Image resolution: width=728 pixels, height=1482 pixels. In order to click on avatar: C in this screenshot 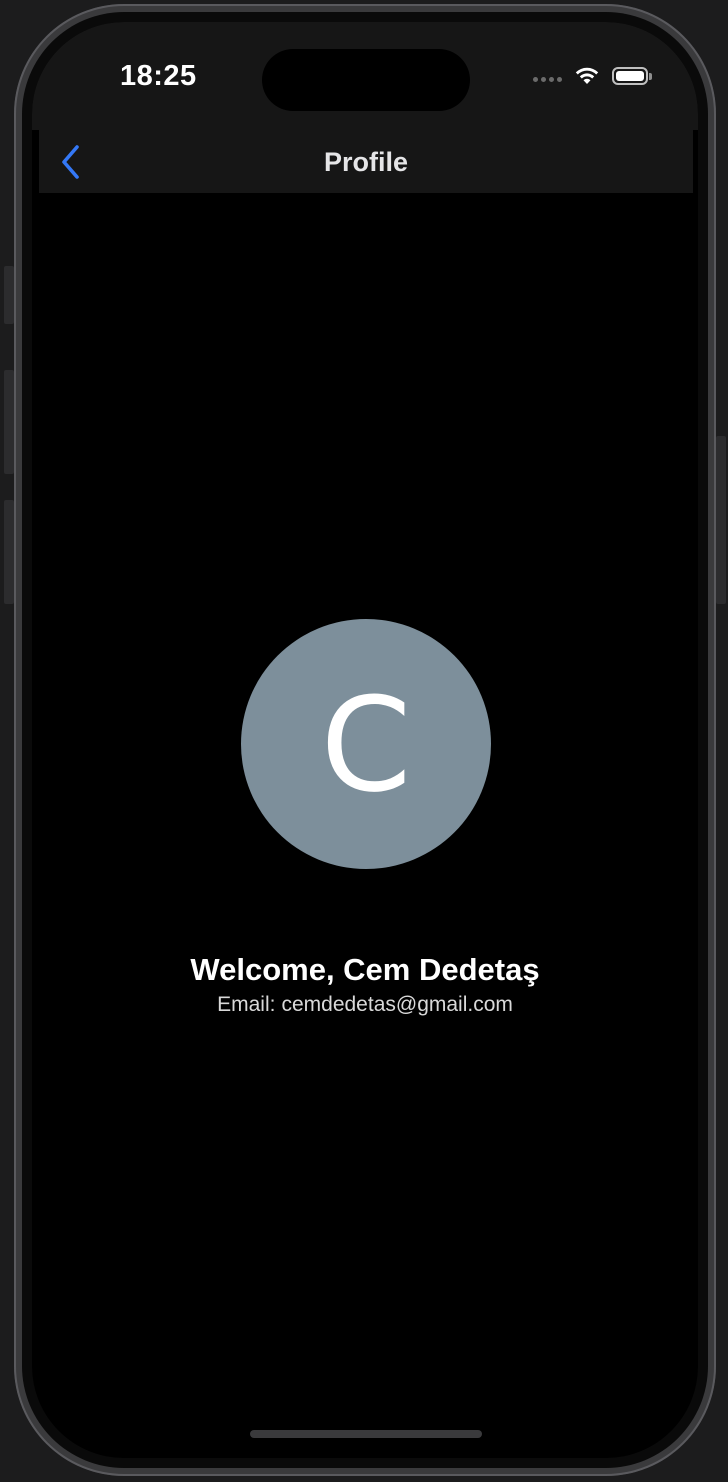, I will do `click(366, 744)`.